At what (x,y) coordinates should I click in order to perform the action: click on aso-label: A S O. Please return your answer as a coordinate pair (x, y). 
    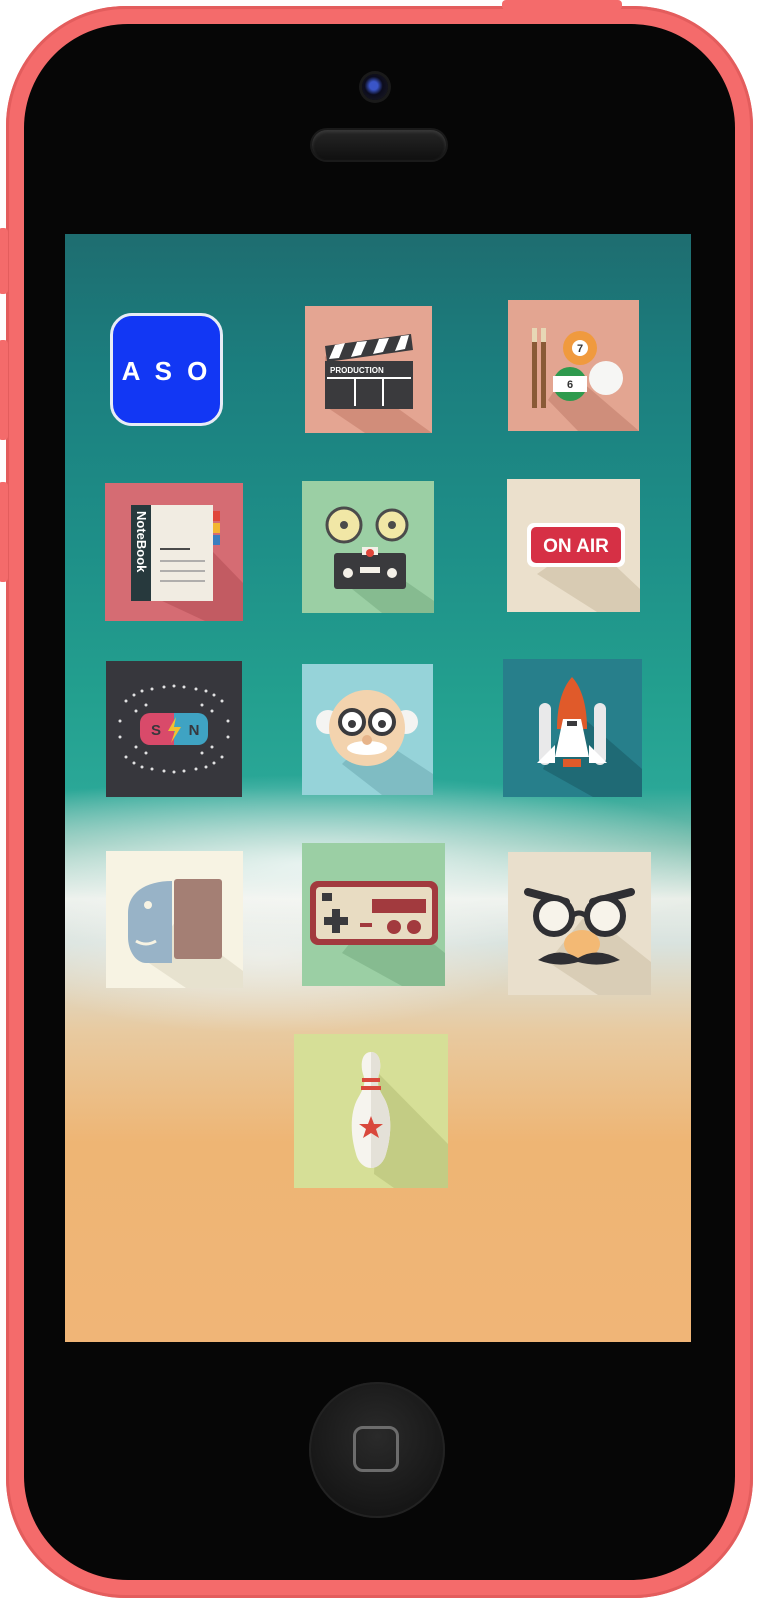
    Looking at the image, I should click on (167, 371).